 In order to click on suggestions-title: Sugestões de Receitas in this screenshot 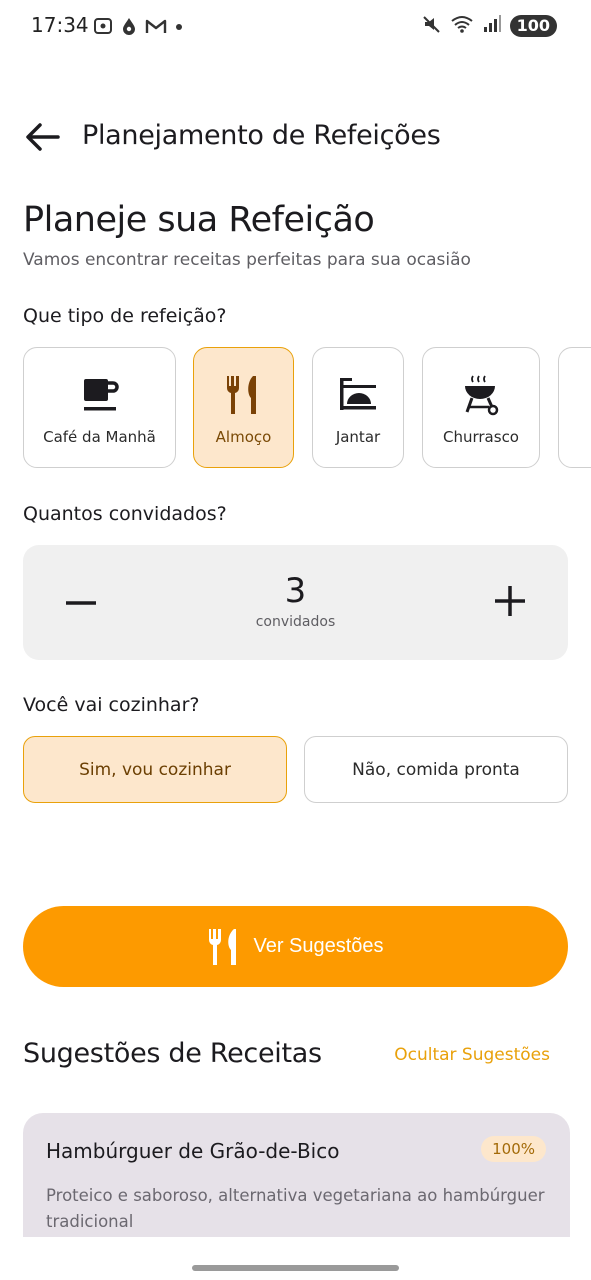, I will do `click(172, 1053)`.